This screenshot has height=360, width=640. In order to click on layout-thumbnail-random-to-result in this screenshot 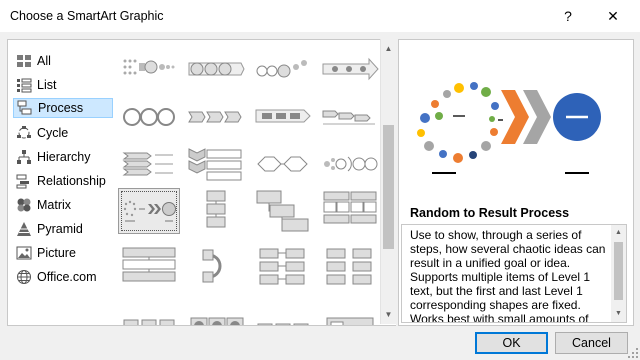, I will do `click(149, 211)`.